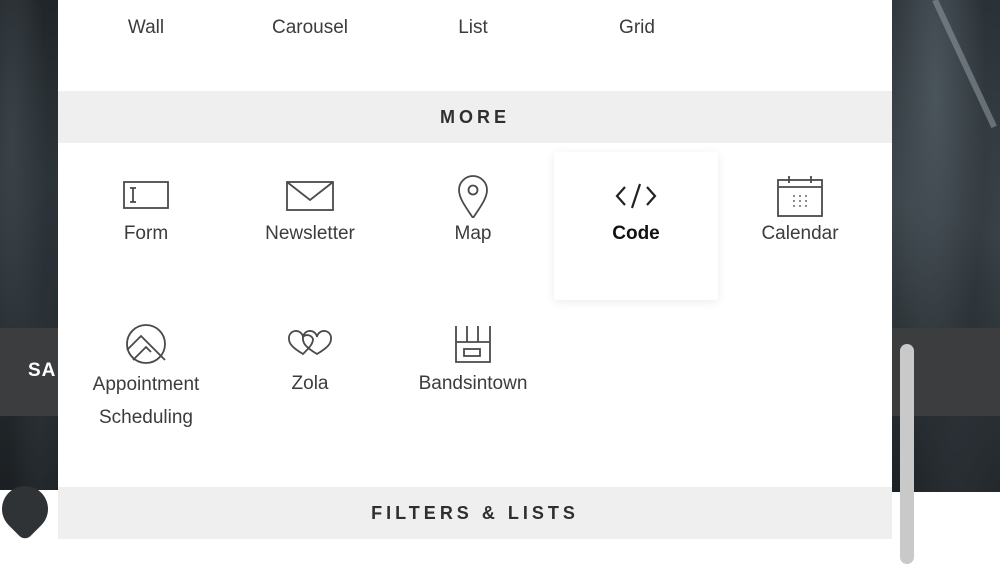 The image size is (1000, 564). I want to click on block-appointment-label-line2: Scheduling, so click(146, 417).